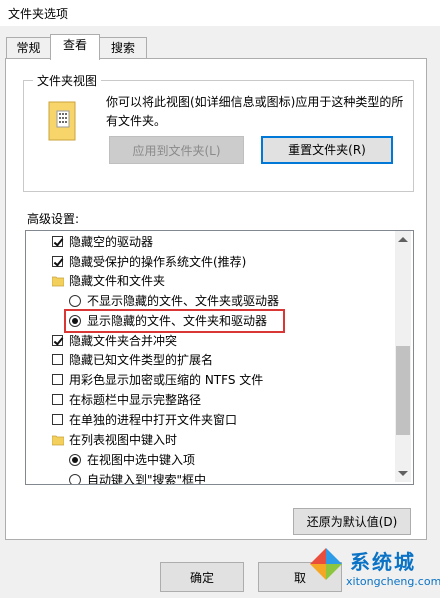  What do you see at coordinates (75, 47) in the screenshot?
I see `tab-view: 查看` at bounding box center [75, 47].